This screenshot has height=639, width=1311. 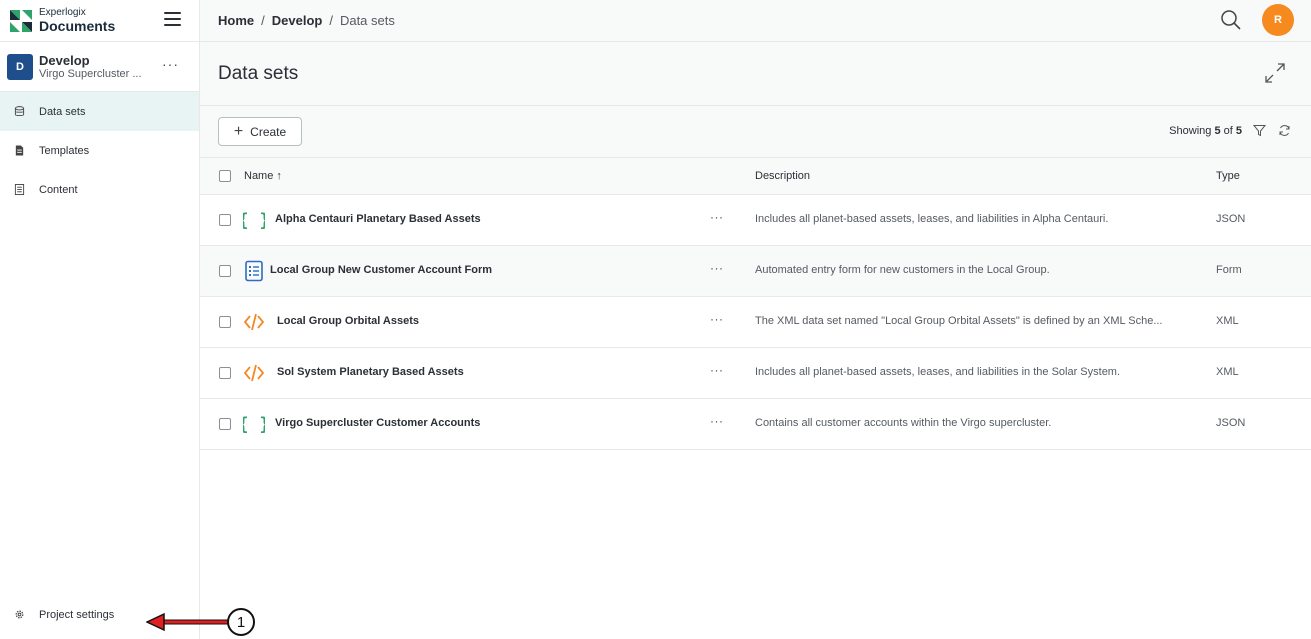 I want to click on create-button: + Create, so click(x=260, y=131).